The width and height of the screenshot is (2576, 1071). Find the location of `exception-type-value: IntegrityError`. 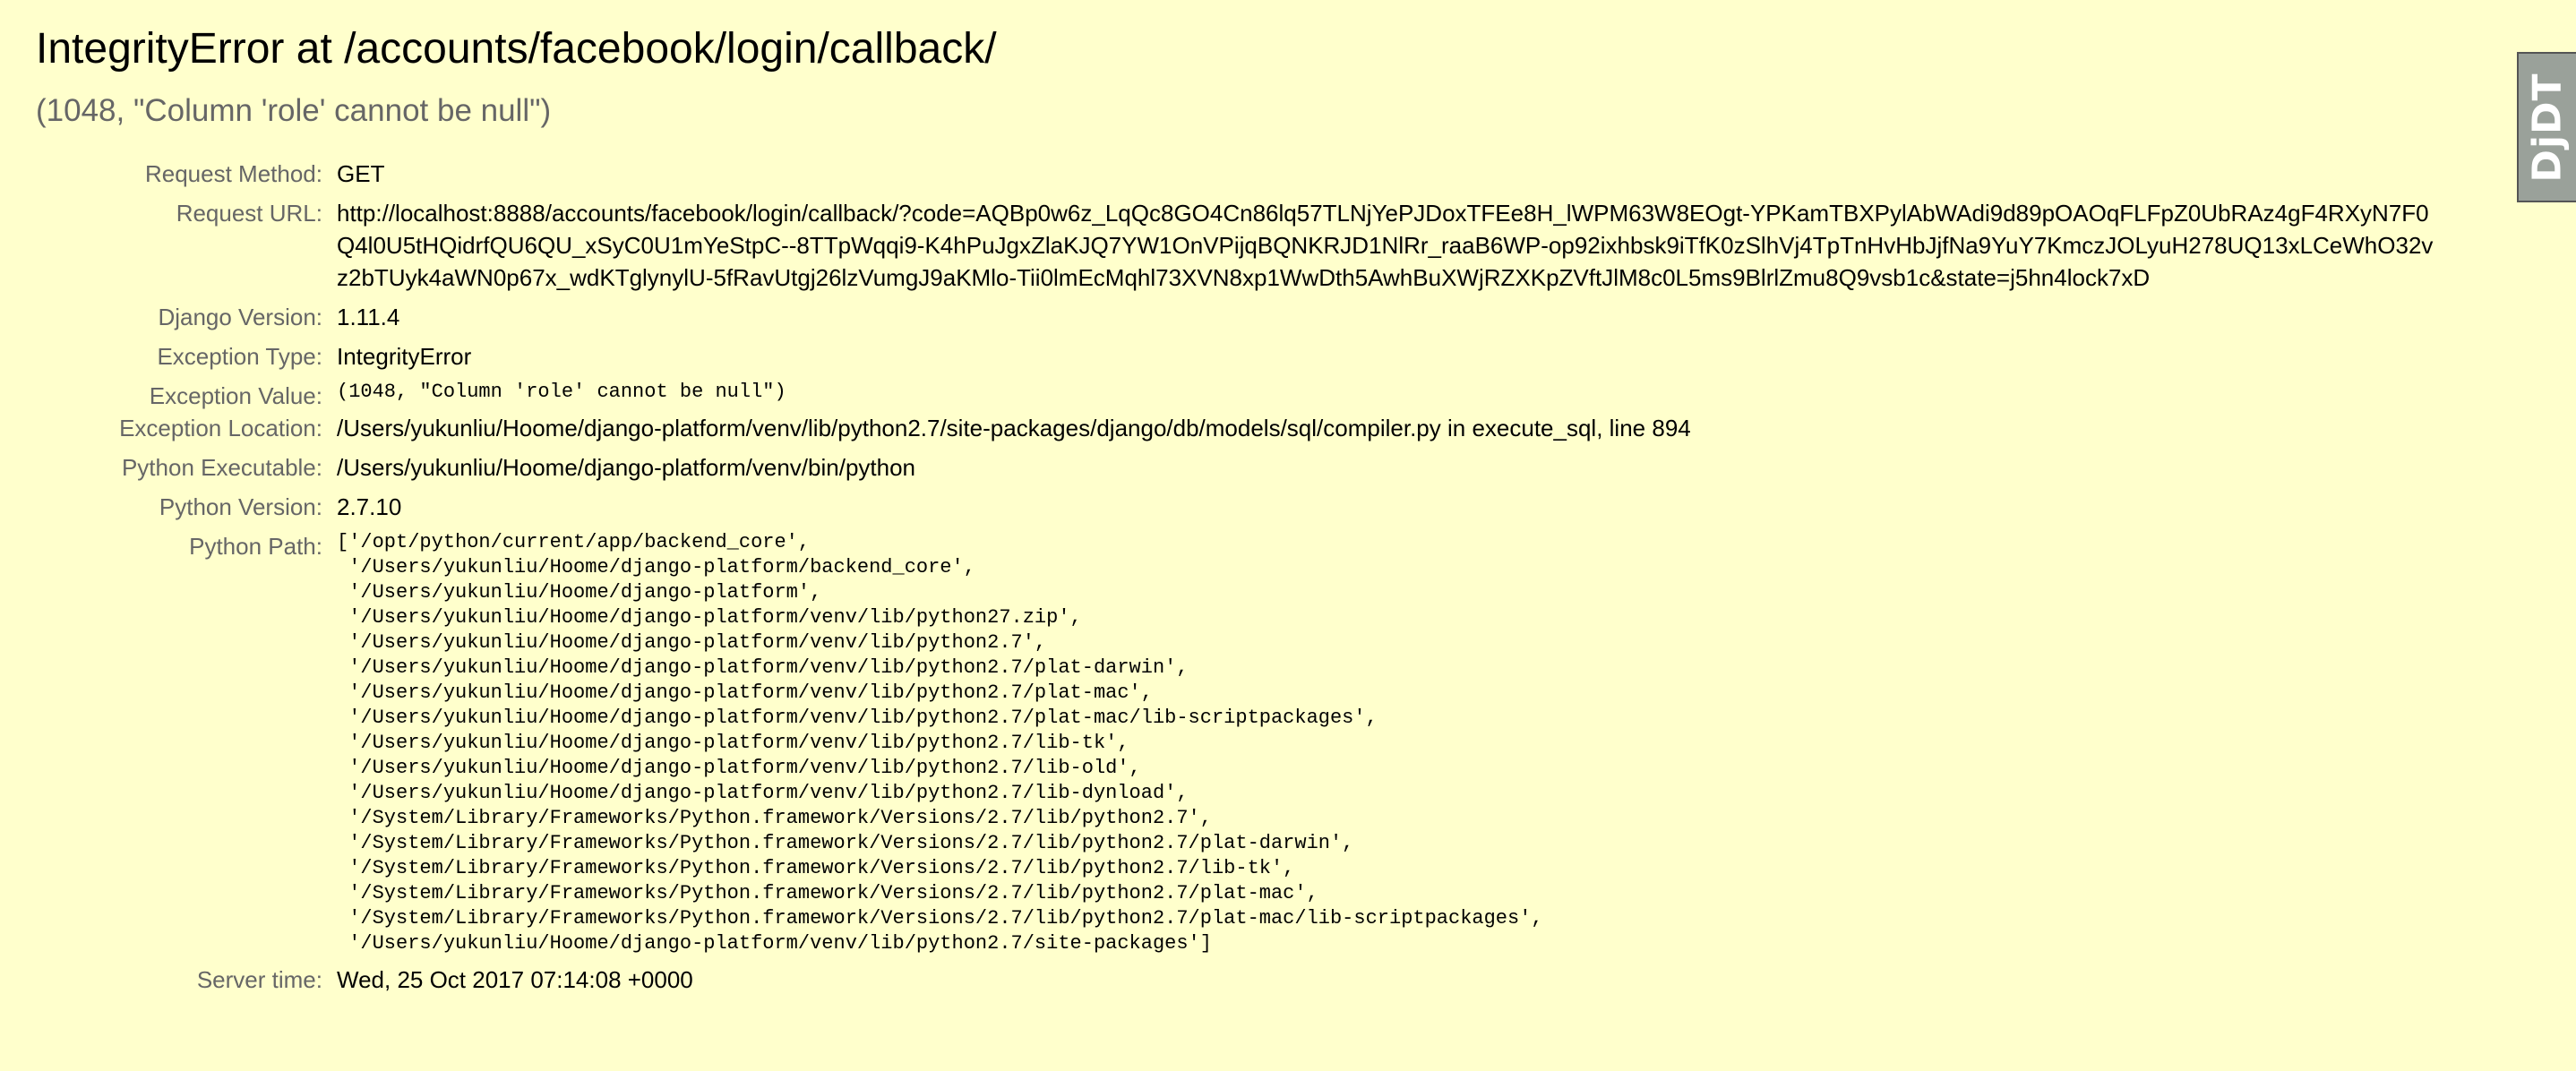

exception-type-value: IntegrityError is located at coordinates (404, 356).